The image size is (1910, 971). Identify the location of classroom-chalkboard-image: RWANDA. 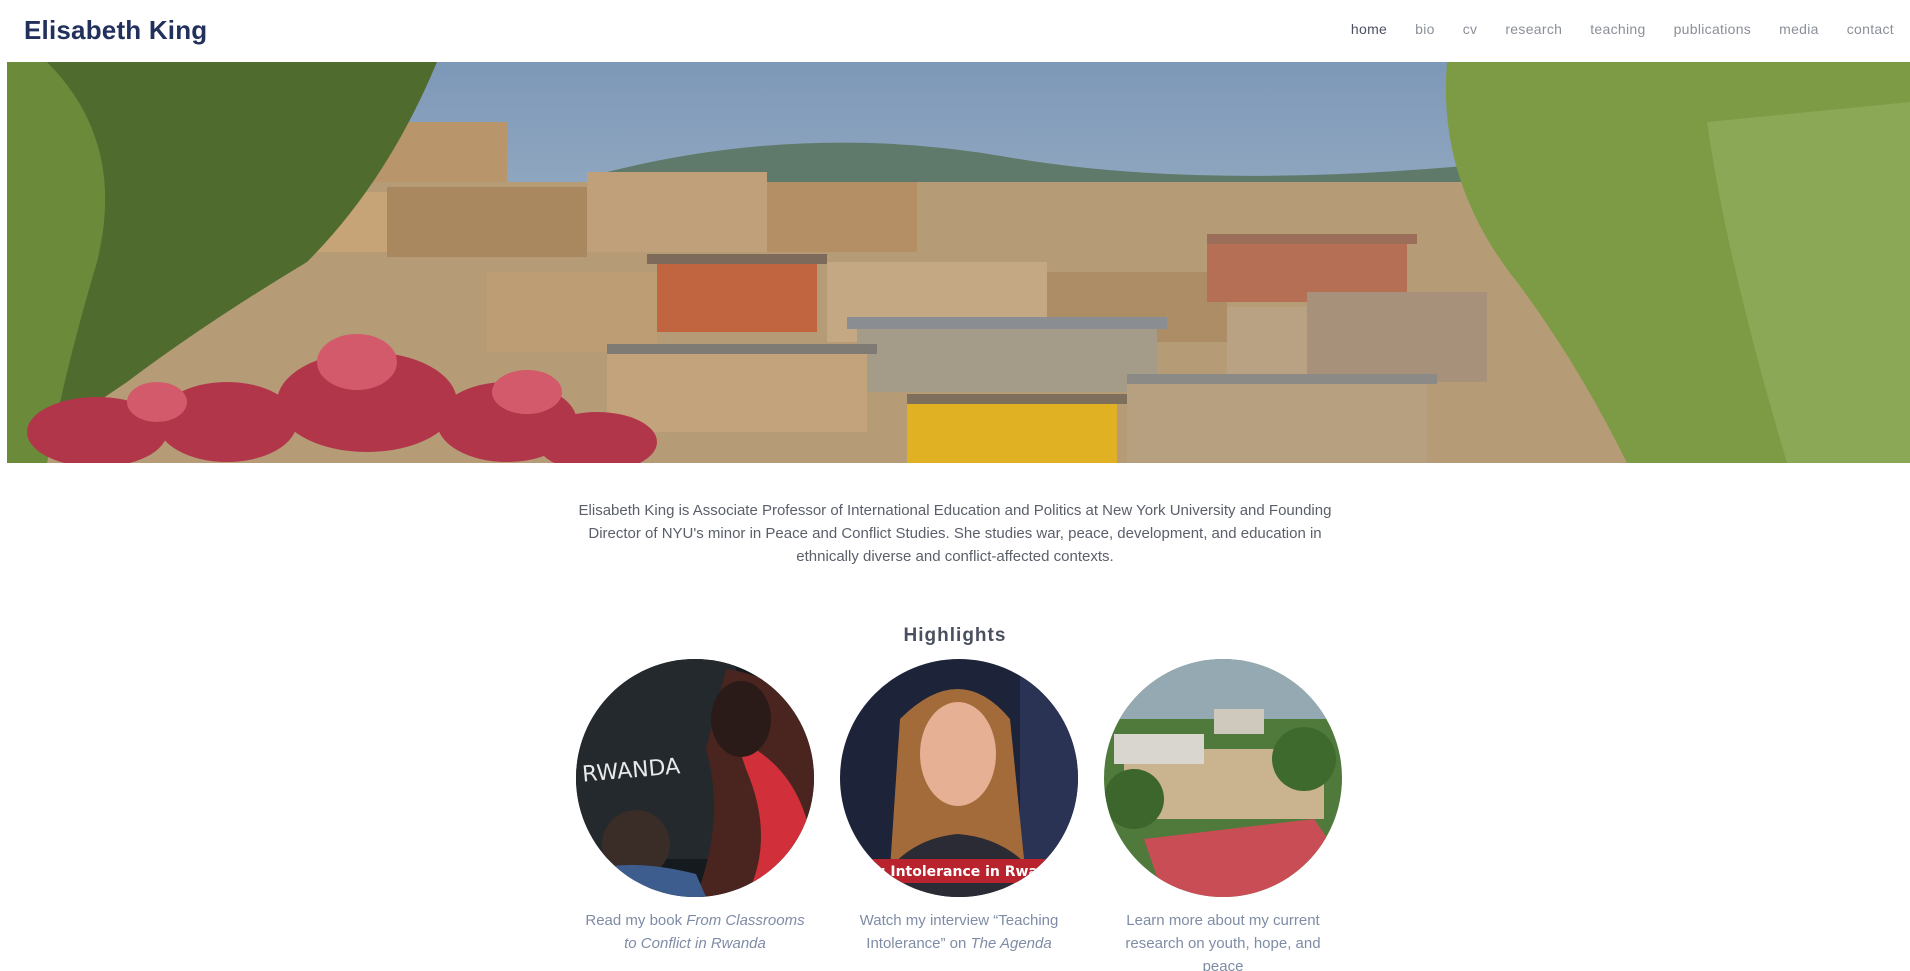
(695, 778).